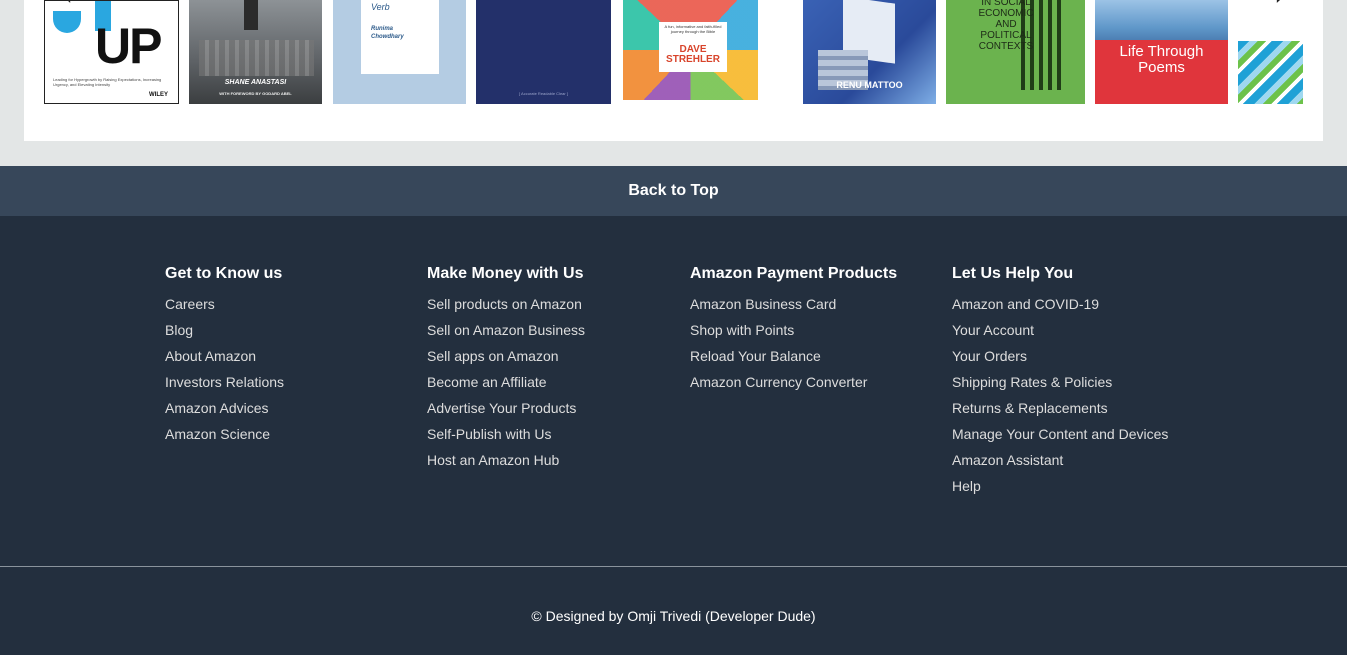 Image resolution: width=1347 pixels, height=655 pixels. I want to click on footer-column-title: Amazon Payment Products, so click(794, 273).